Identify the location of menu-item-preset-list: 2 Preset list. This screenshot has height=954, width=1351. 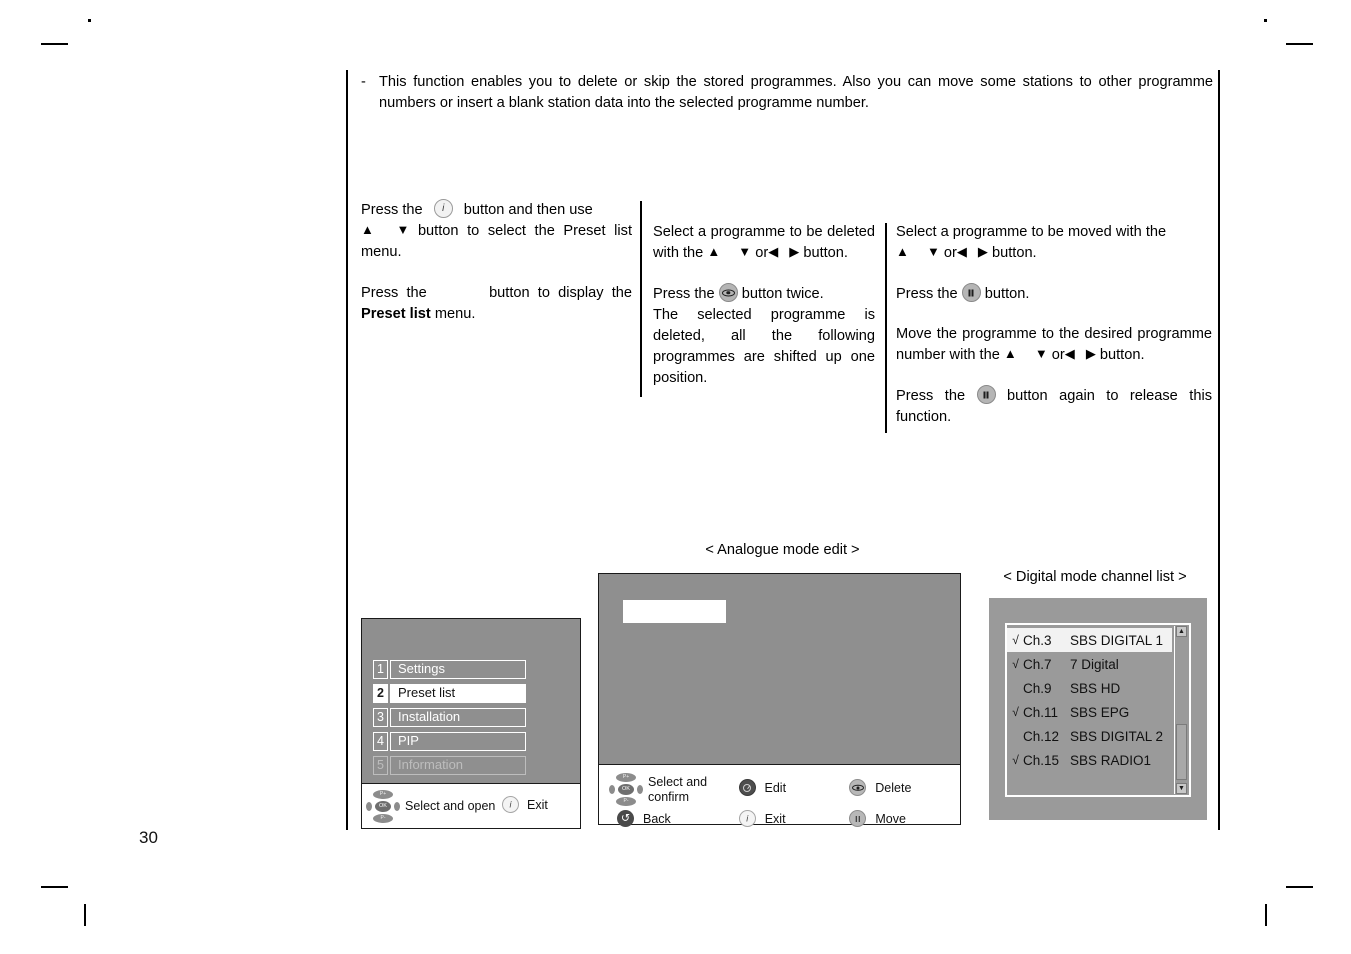
(449, 693).